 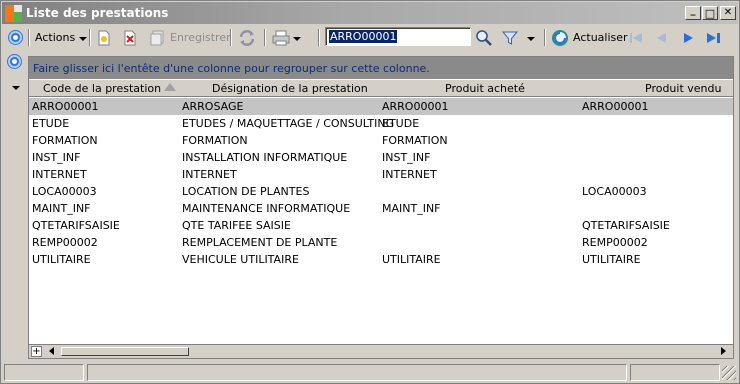 I want to click on table-row: INTERNET INTERNET INTERNET, so click(x=381, y=174).